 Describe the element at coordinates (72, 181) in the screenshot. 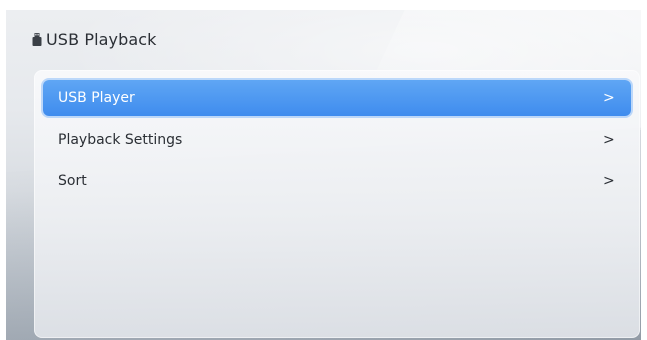

I see `menu-item-label: Sort` at that location.